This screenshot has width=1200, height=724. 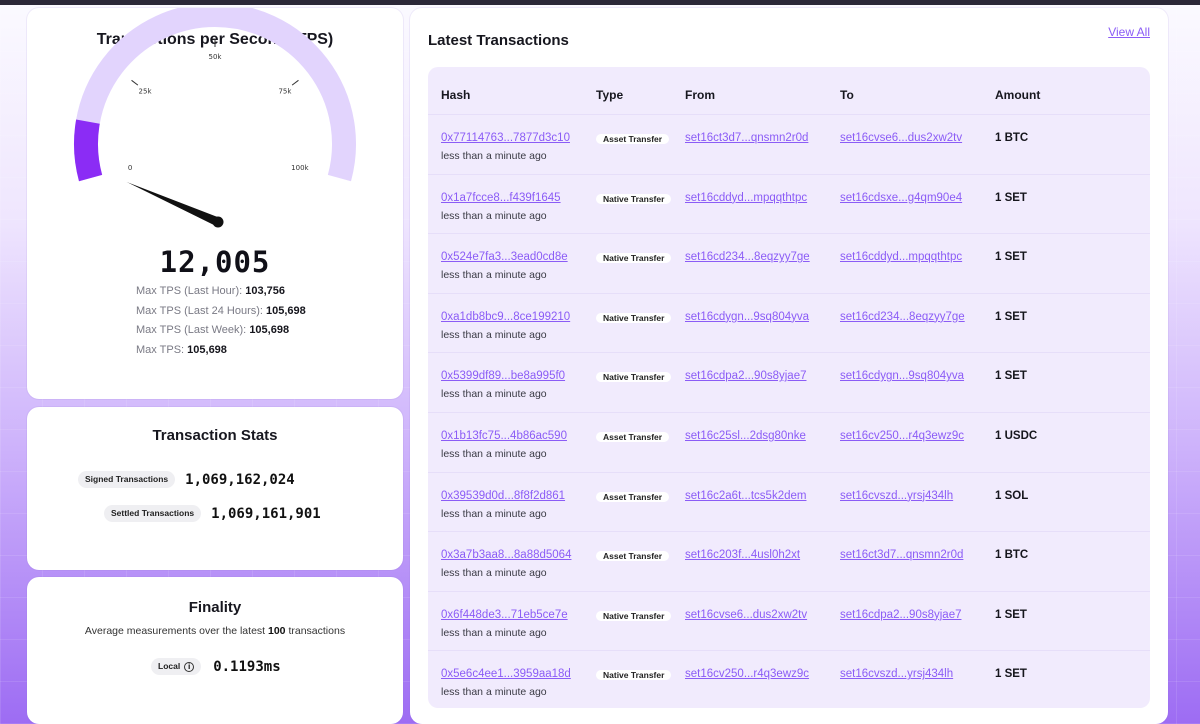 What do you see at coordinates (503, 496) in the screenshot?
I see `tx-hash-link: 0x39539d0d...8f8f2d861` at bounding box center [503, 496].